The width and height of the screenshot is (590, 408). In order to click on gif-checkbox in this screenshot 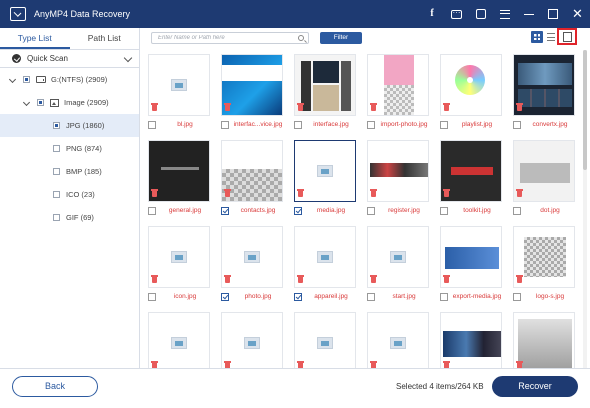, I will do `click(56, 217)`.